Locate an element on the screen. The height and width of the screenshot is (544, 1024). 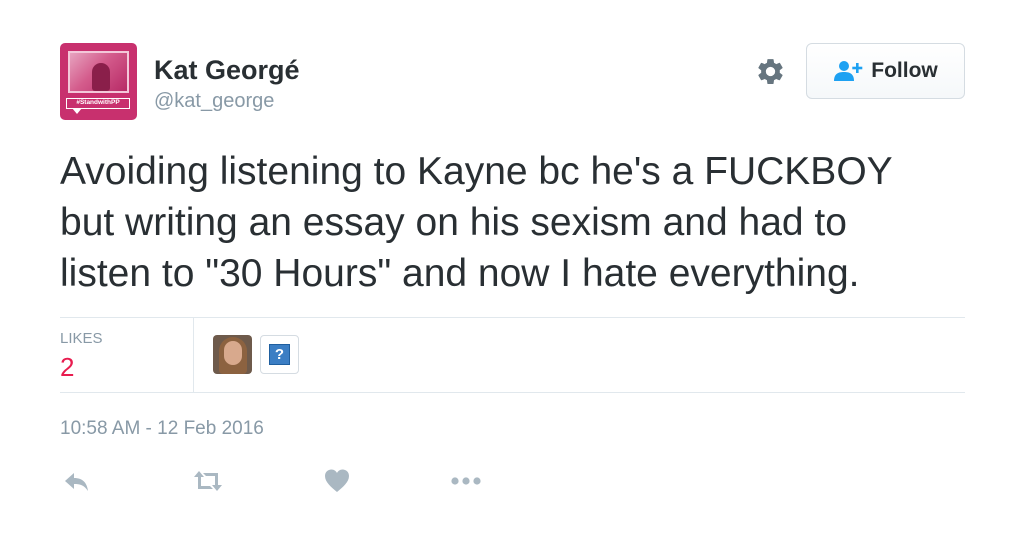
follow-button-label: Follow is located at coordinates (904, 70).